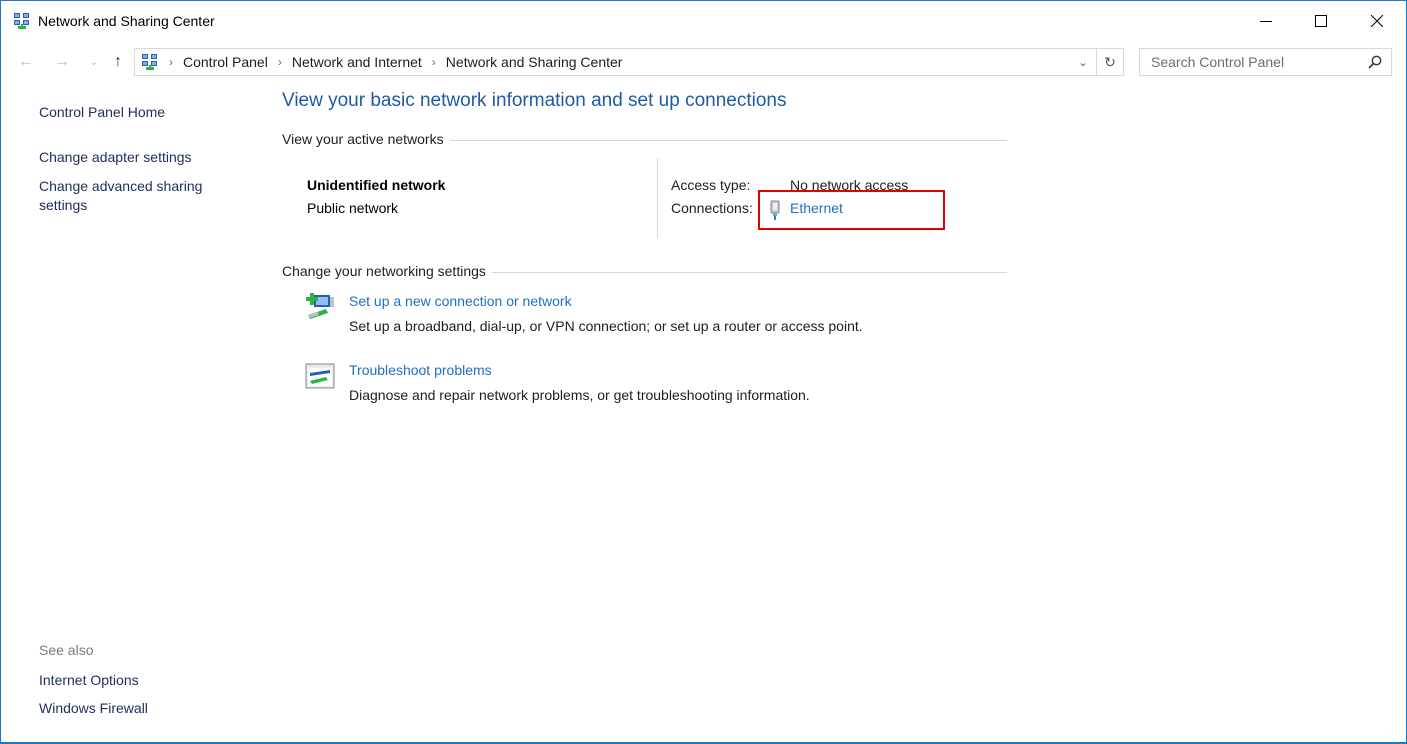  What do you see at coordinates (89, 680) in the screenshot?
I see `sidebar-link-internet-options: Internet Options` at bounding box center [89, 680].